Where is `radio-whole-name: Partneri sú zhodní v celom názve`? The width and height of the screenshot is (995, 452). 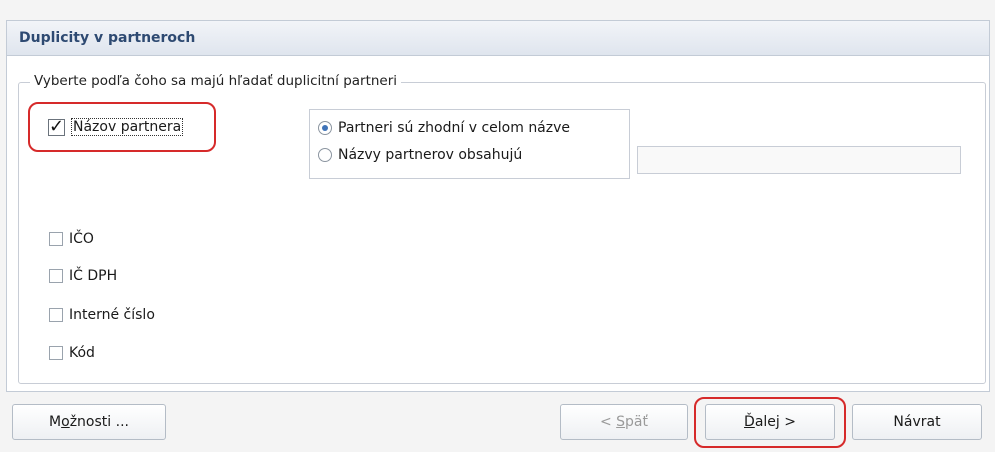 radio-whole-name: Partneri sú zhodní v celom názve is located at coordinates (444, 128).